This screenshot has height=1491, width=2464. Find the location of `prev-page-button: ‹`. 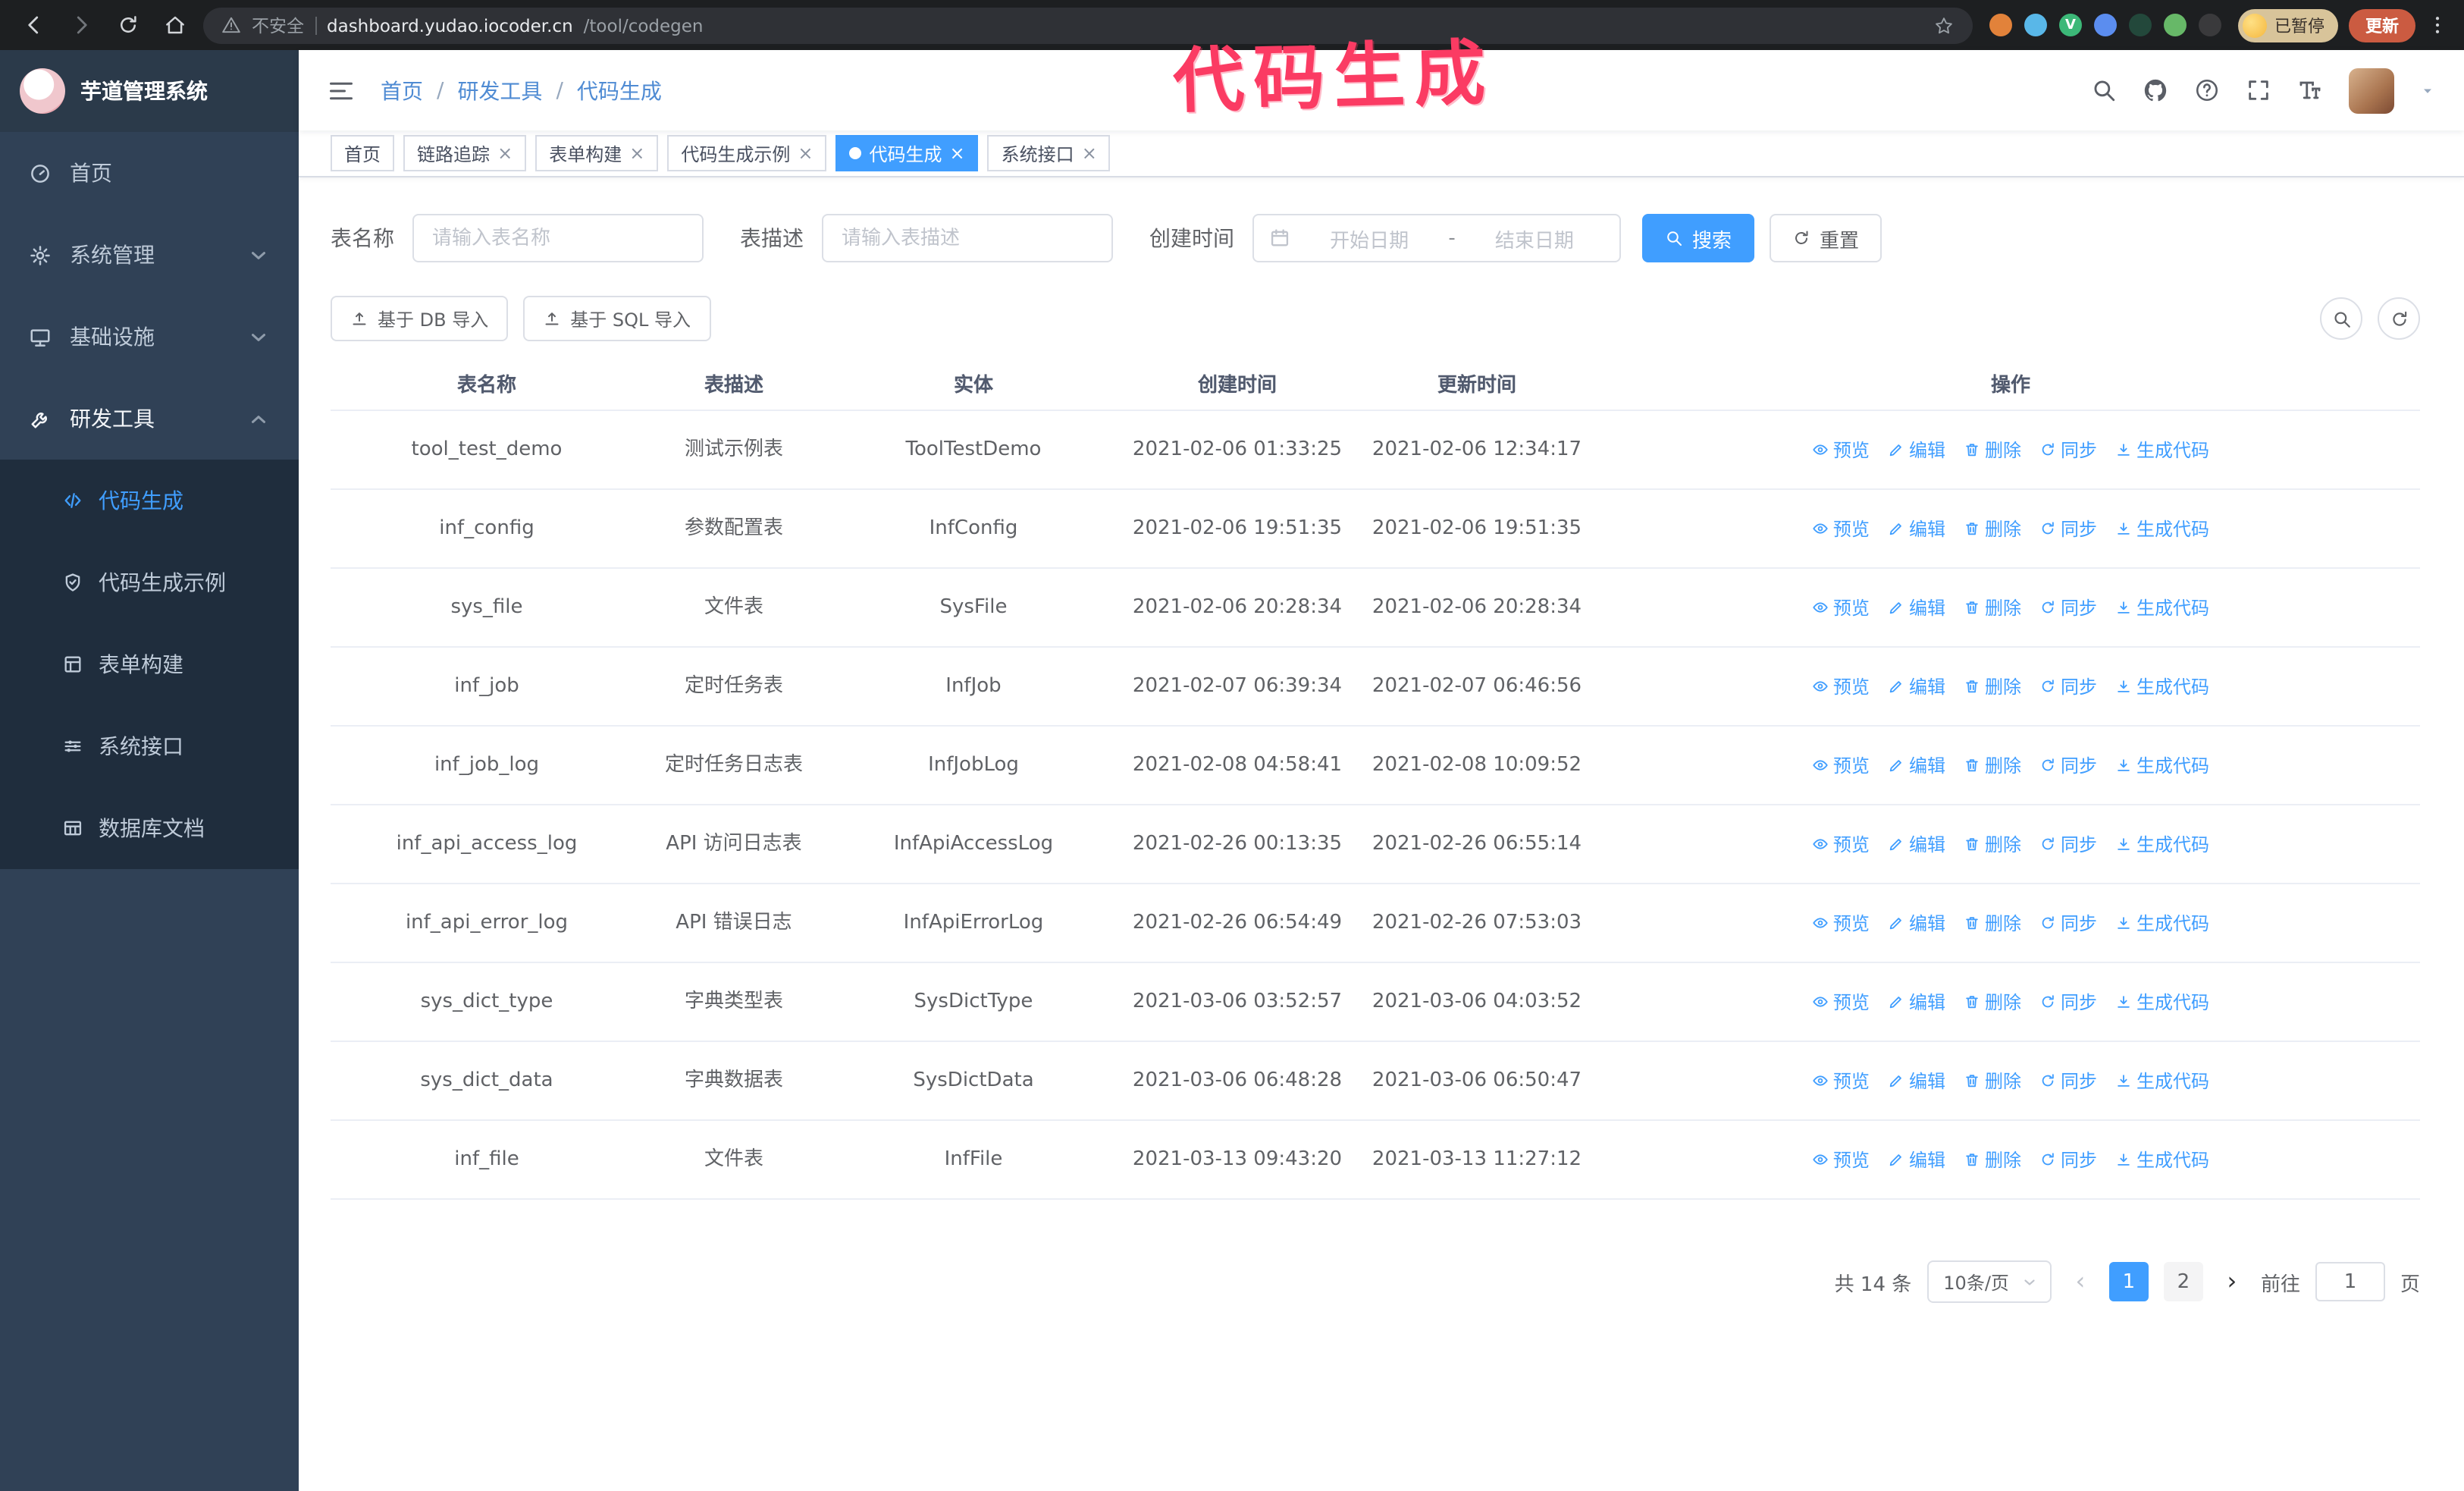

prev-page-button: ‹ is located at coordinates (2080, 1281).